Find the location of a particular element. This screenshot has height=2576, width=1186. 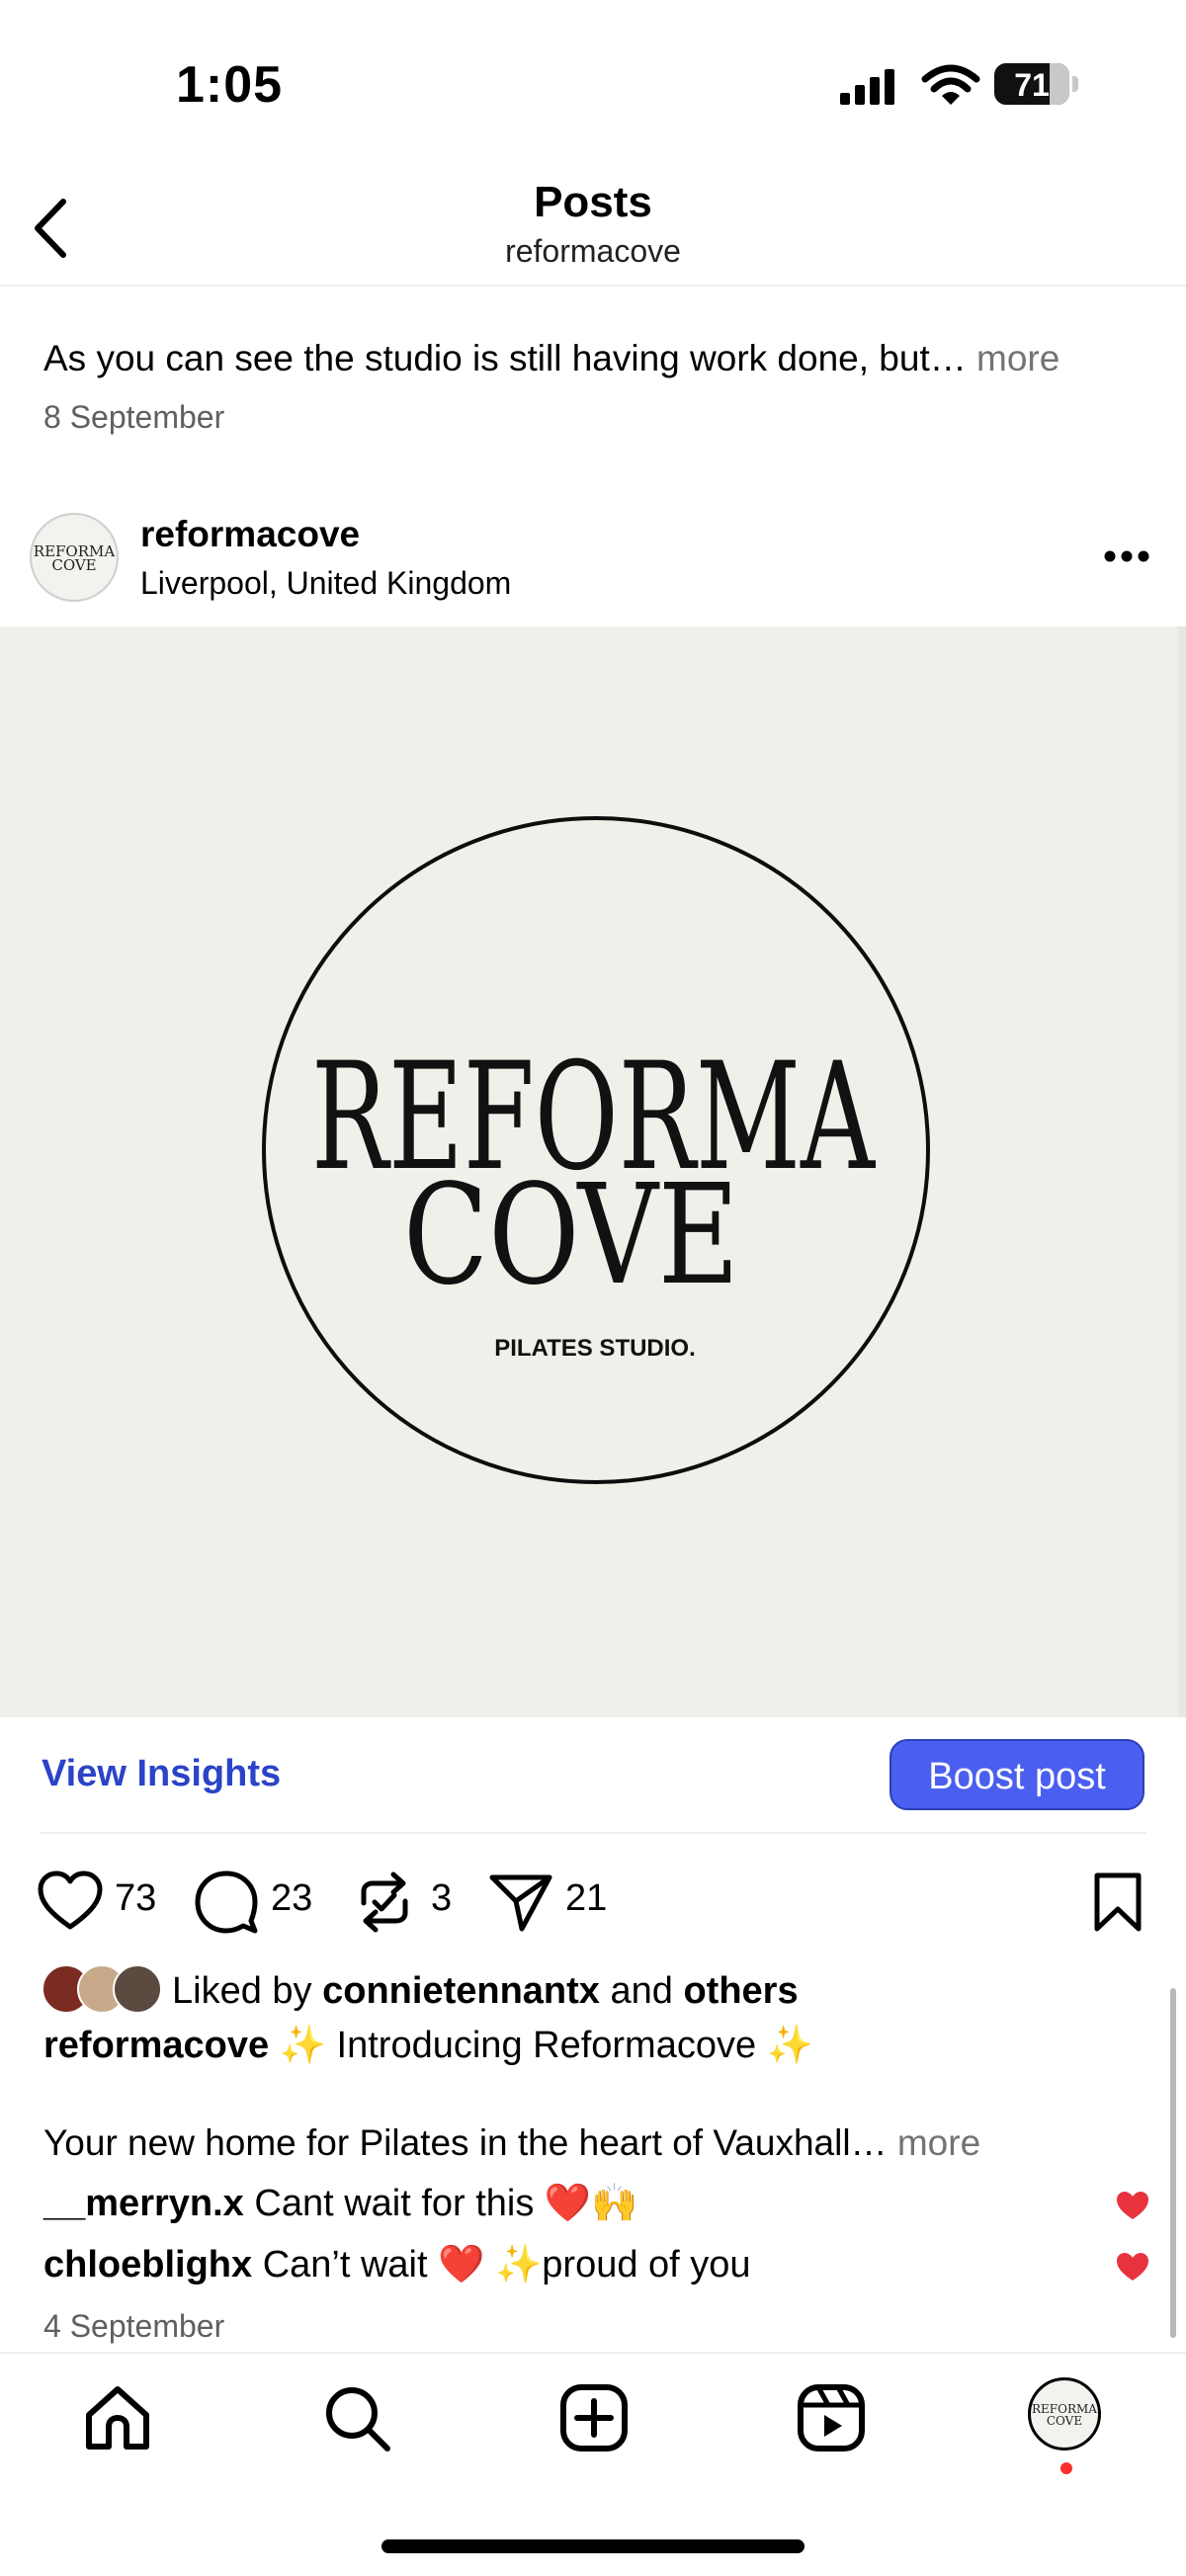

comment-text: Can’t wait ❤️ ✨proud of you is located at coordinates (506, 2264).